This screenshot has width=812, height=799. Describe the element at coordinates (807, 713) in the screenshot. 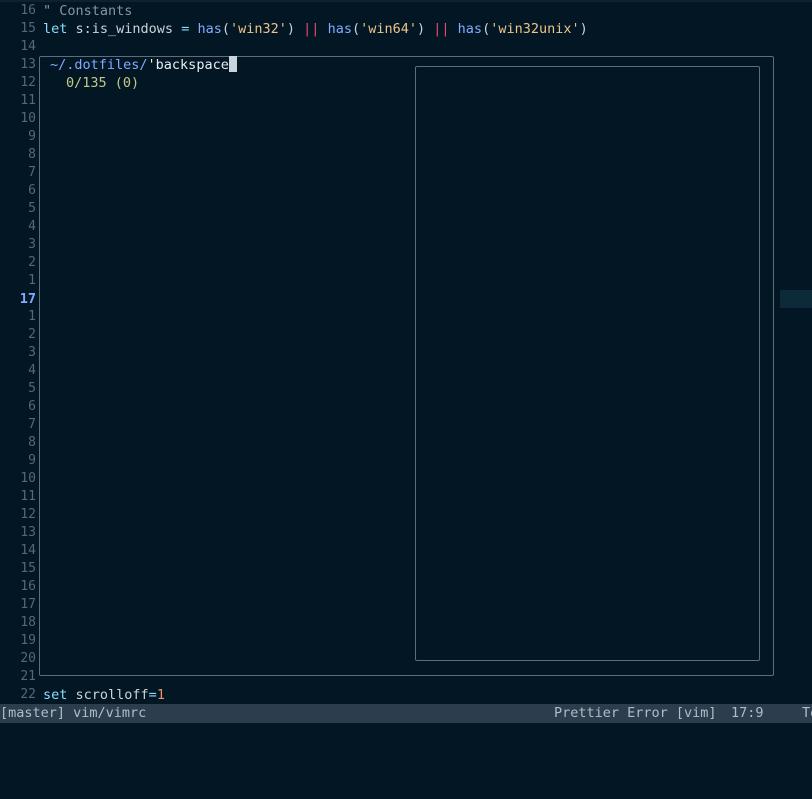

I see `status-clipped-text: To` at that location.